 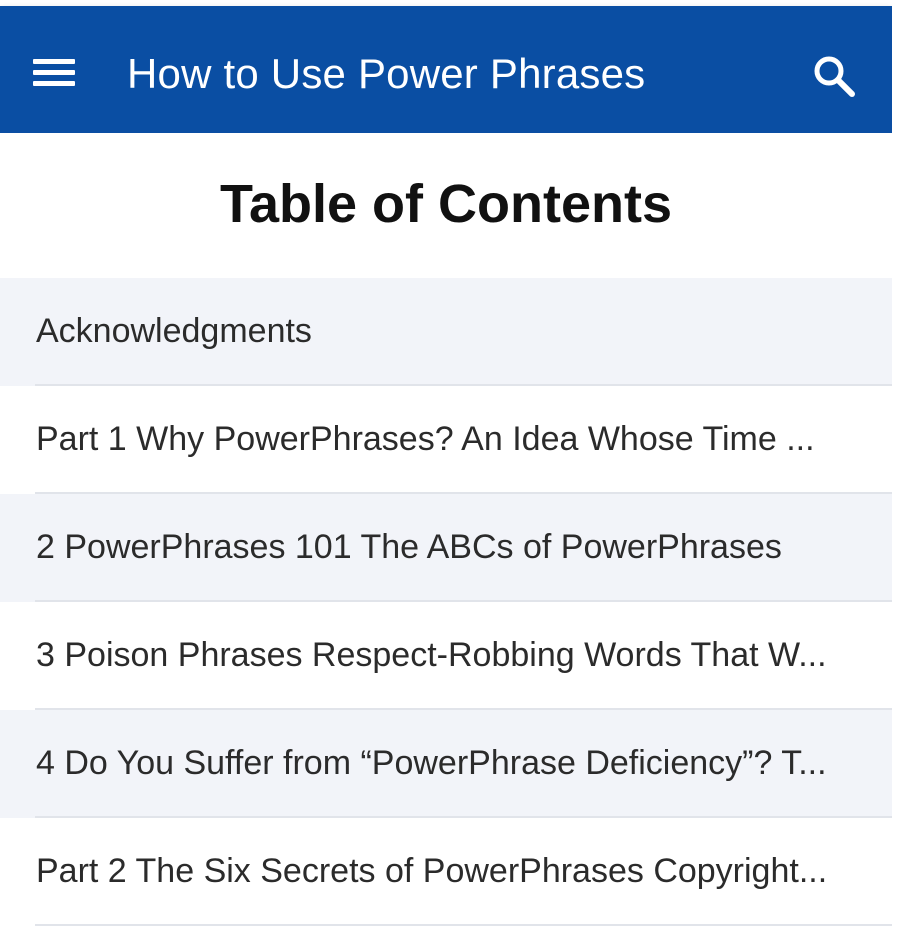 What do you see at coordinates (446, 332) in the screenshot?
I see `toc-item: Acknowledgments` at bounding box center [446, 332].